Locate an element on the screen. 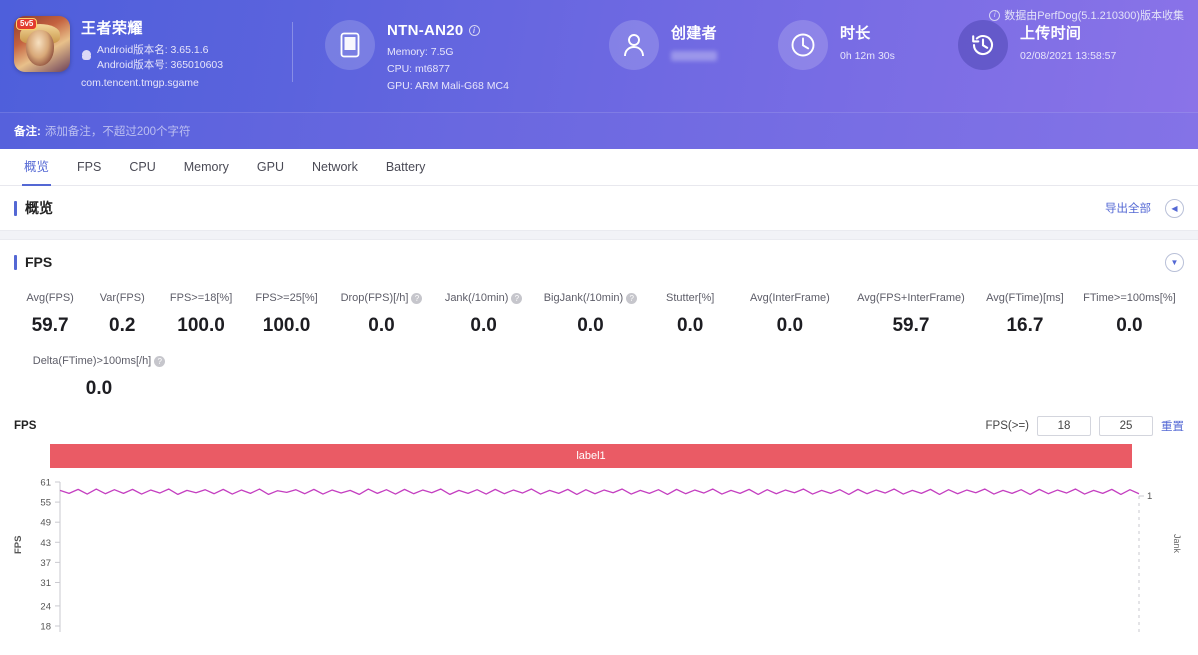  fps-threshold-low-input is located at coordinates (1064, 426).